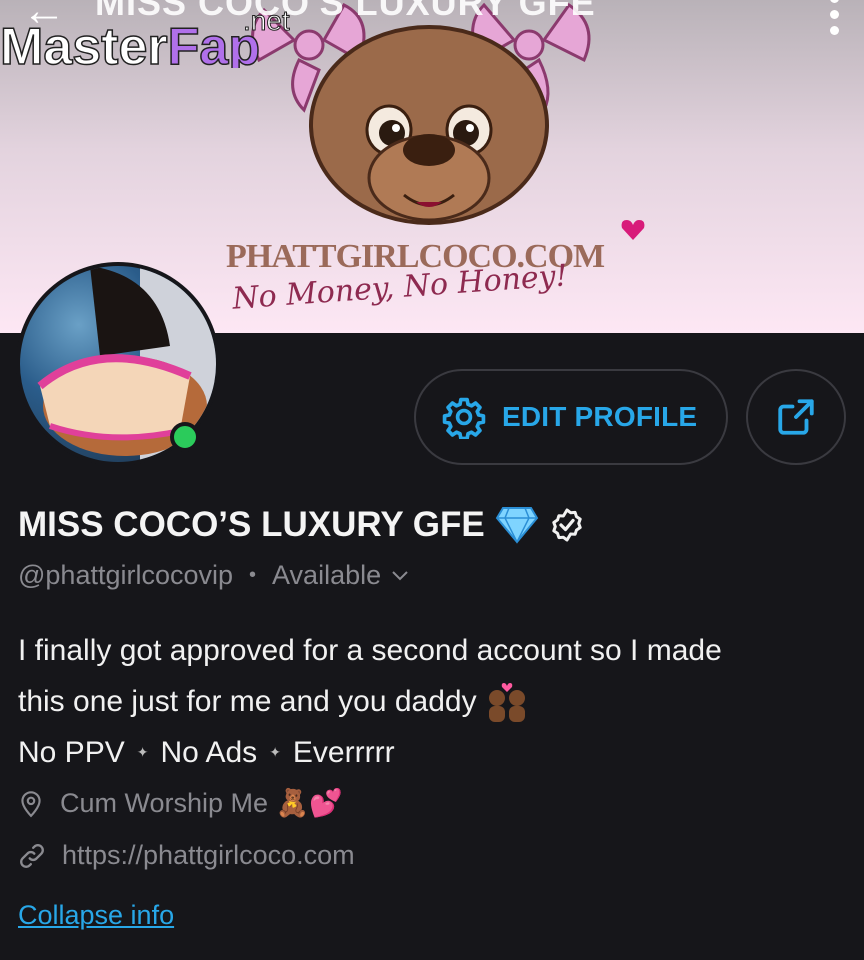 This screenshot has width=864, height=960. Describe the element at coordinates (251, 524) in the screenshot. I see `profile-name-text: MISS COCO’S LUXURY GFE` at that location.